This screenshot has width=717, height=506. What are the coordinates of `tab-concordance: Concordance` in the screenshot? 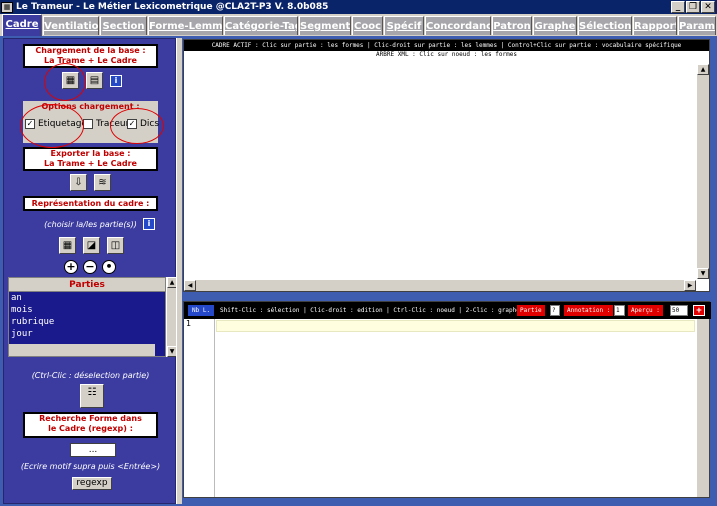 It's located at (458, 25).